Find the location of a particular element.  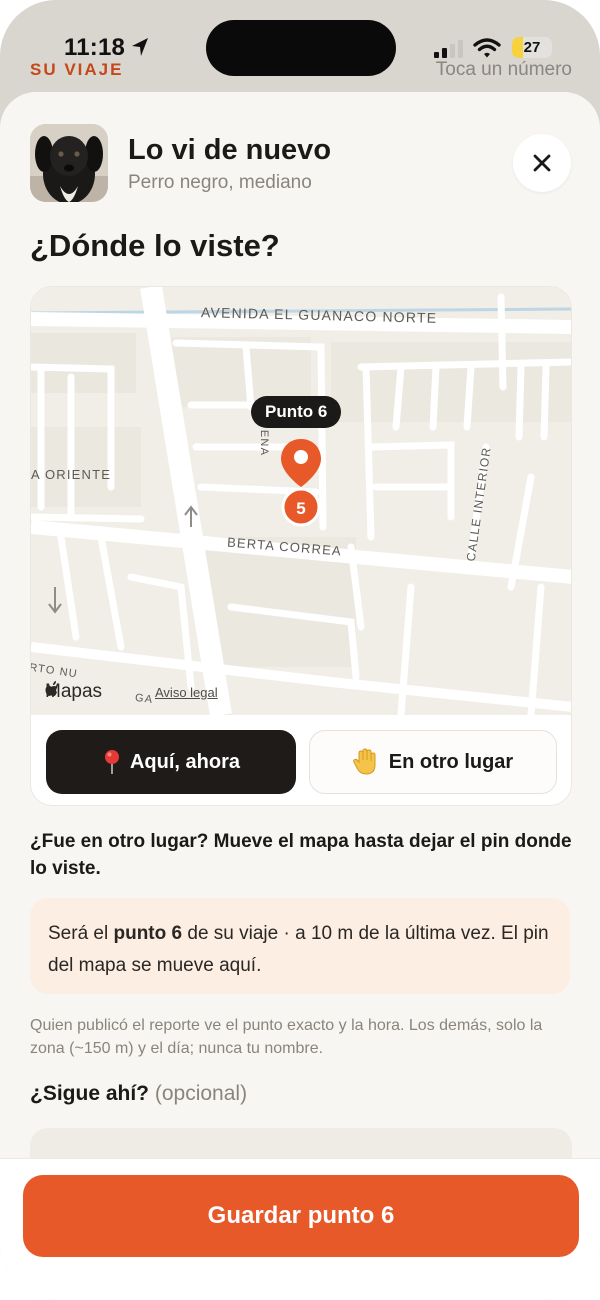

here-now-button: Aquí, ahora is located at coordinates (171, 762).